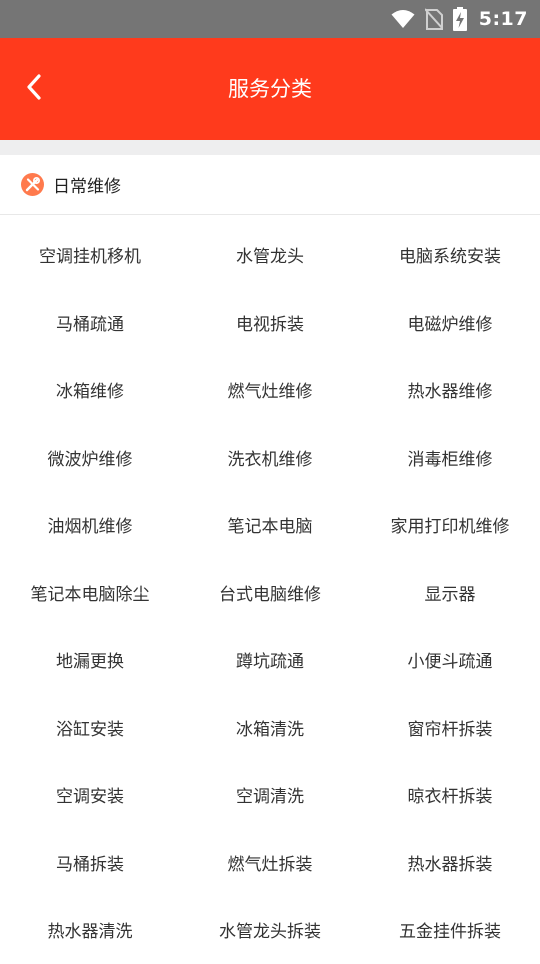 The width and height of the screenshot is (540, 964). What do you see at coordinates (90, 728) in the screenshot?
I see `service-item: 浴缸安装` at bounding box center [90, 728].